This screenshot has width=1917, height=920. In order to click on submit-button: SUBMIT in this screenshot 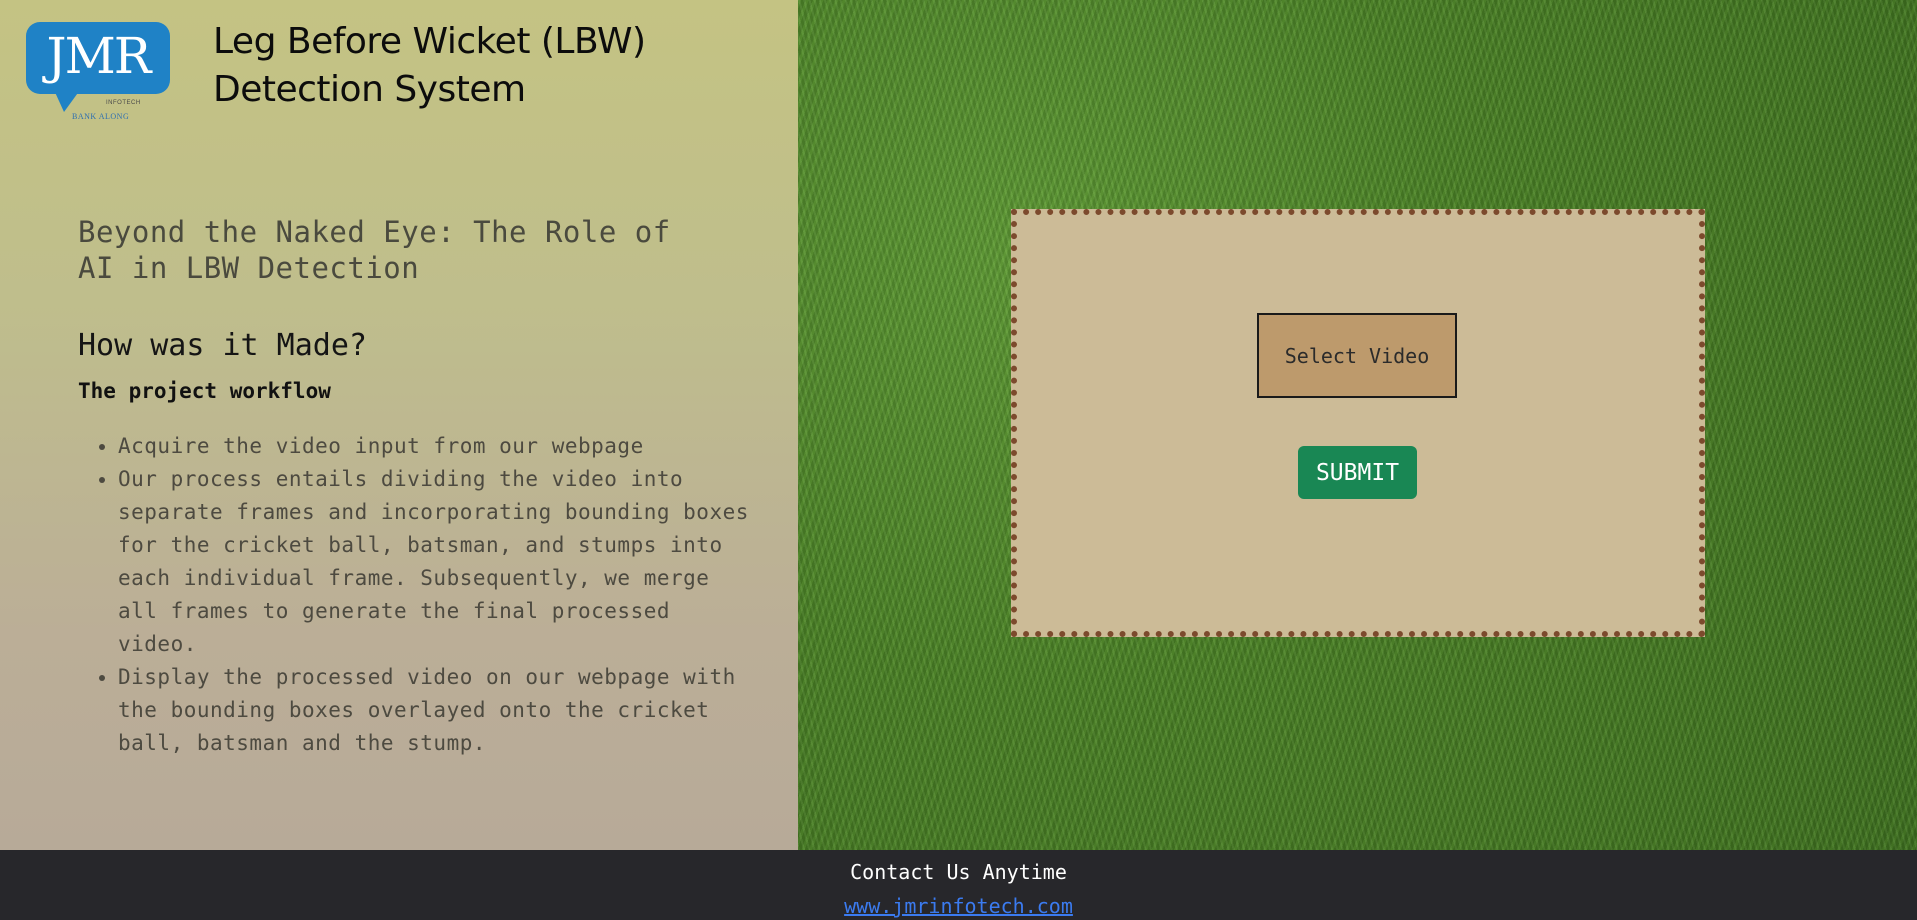, I will do `click(1357, 472)`.